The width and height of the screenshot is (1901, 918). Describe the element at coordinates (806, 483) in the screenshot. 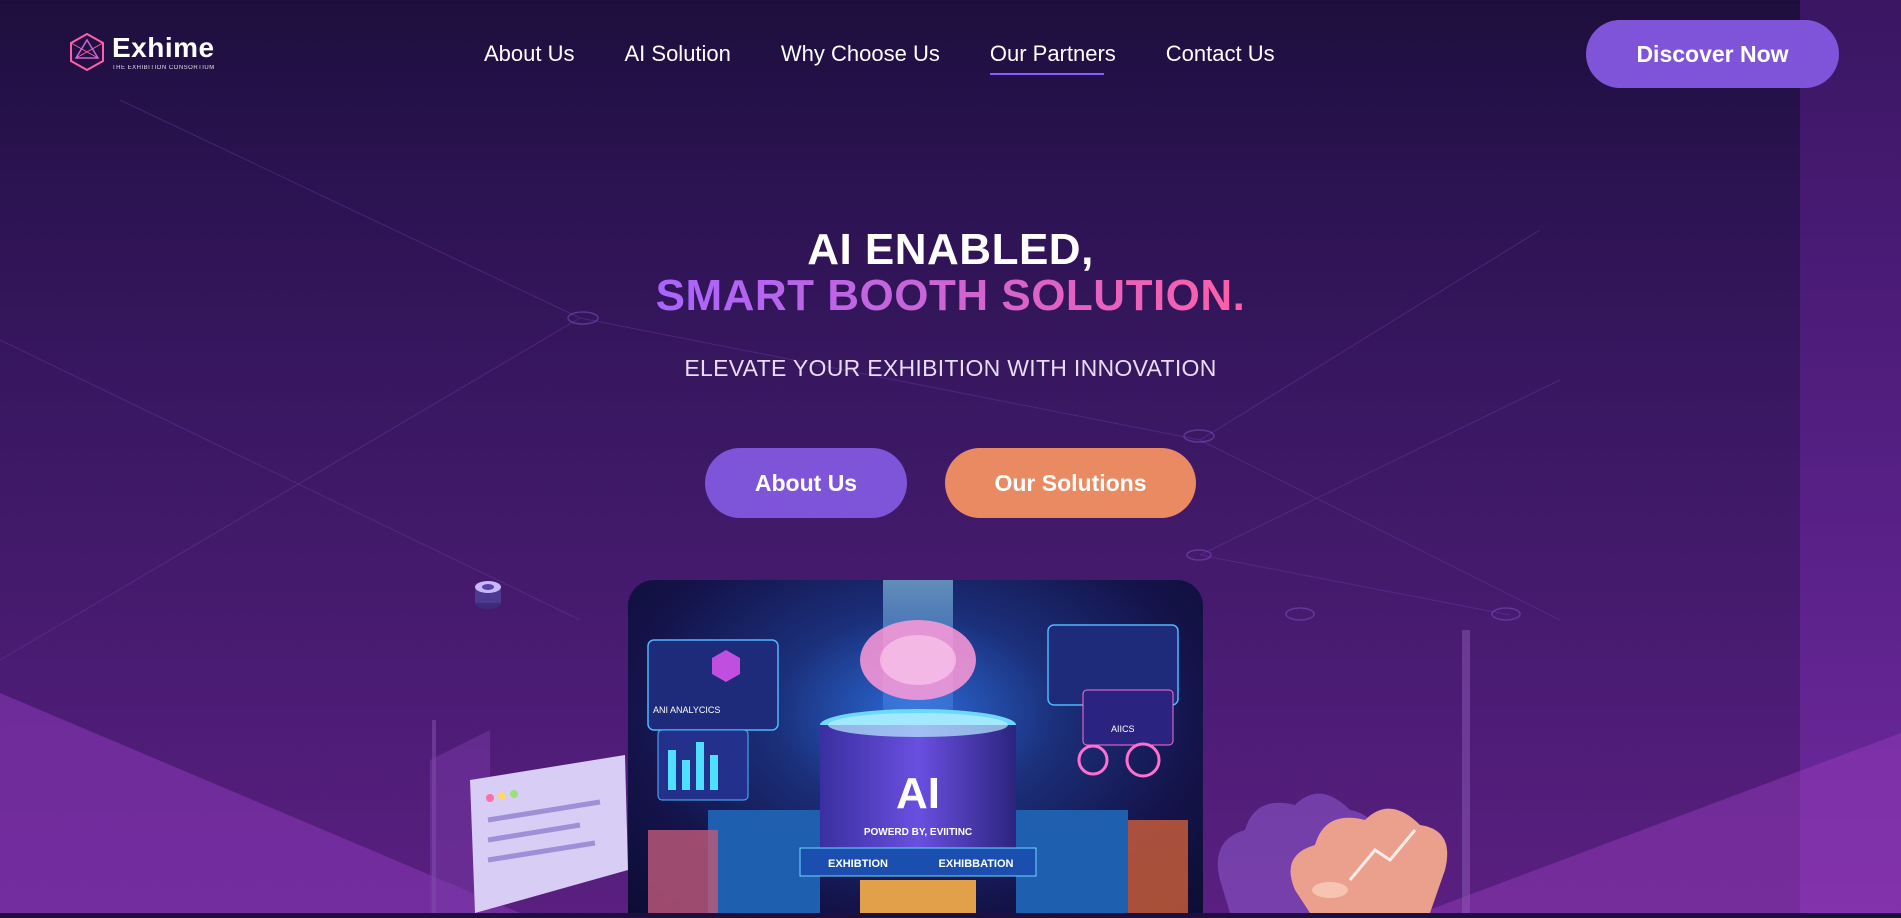

I see `about-us-button: About Us` at that location.